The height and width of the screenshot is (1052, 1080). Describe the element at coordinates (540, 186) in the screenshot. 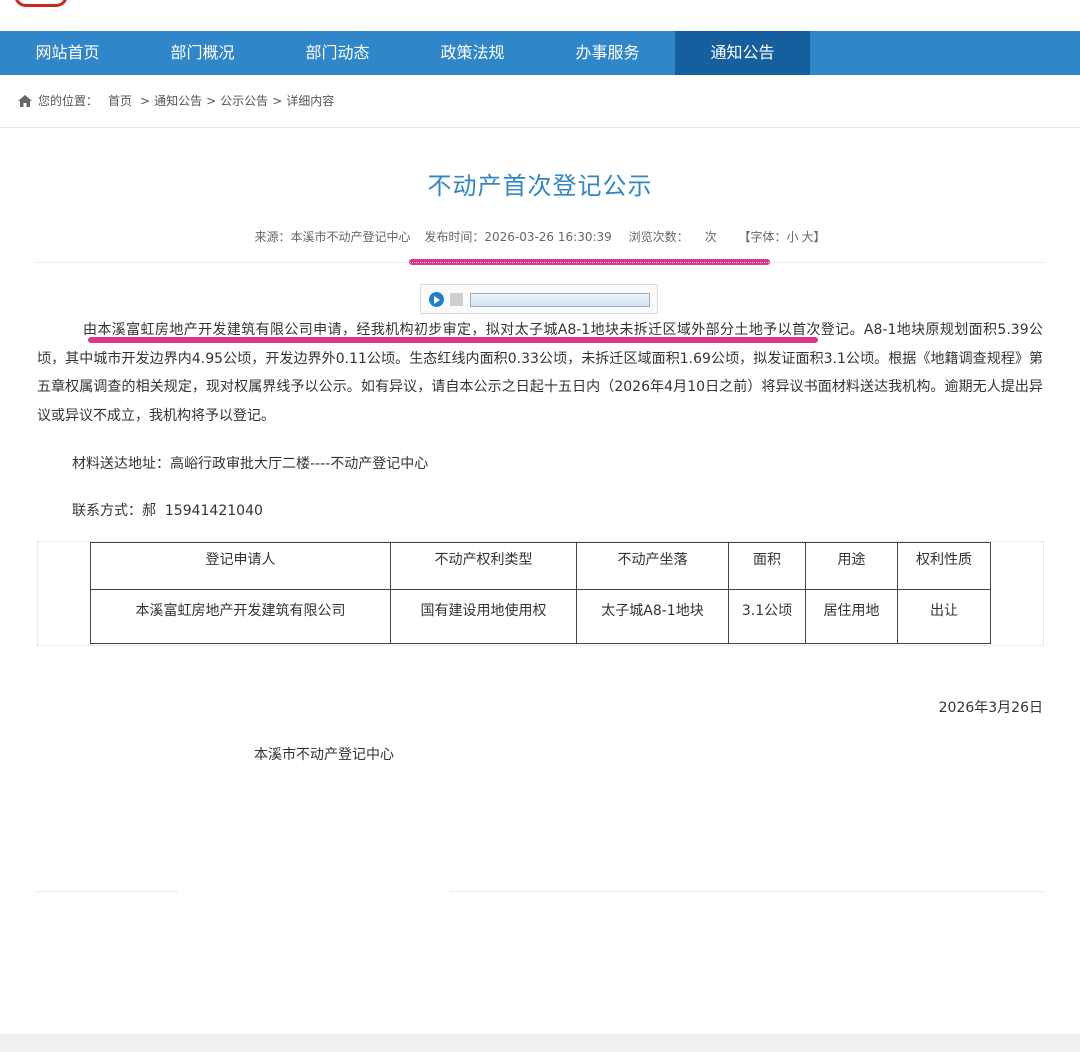

I see `page-title: 不动产首次登记公示` at that location.